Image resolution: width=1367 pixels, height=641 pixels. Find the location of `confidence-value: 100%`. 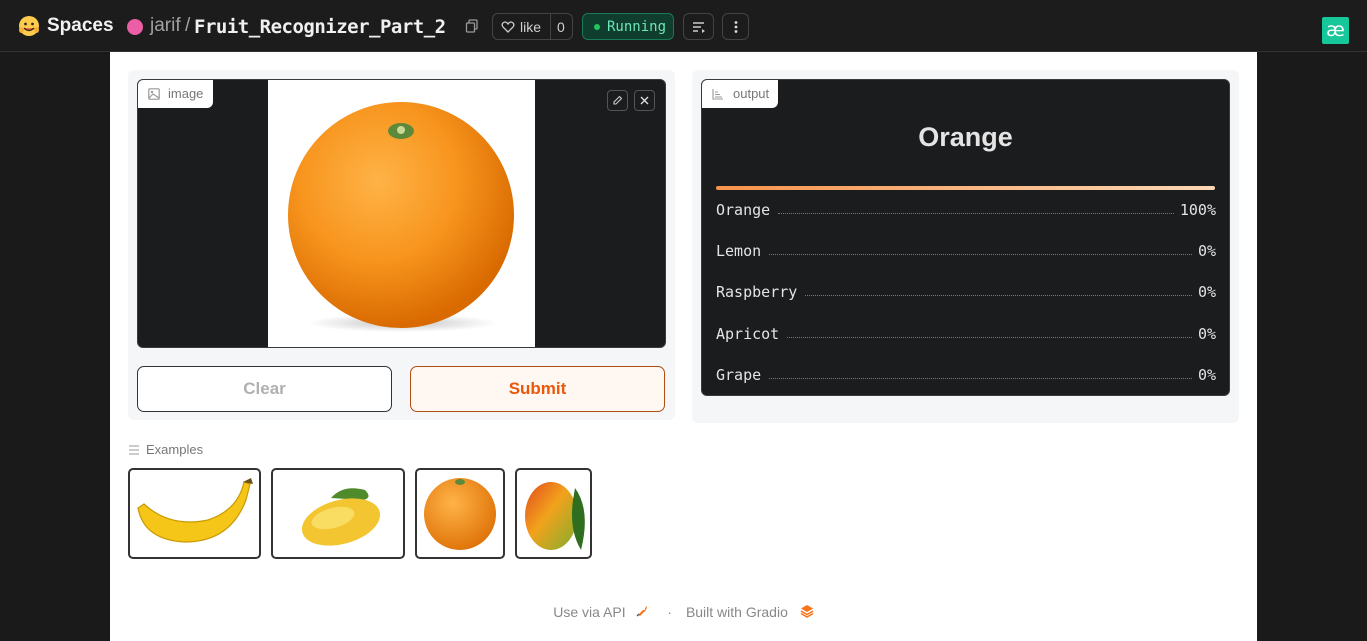

confidence-value: 100% is located at coordinates (1197, 210).